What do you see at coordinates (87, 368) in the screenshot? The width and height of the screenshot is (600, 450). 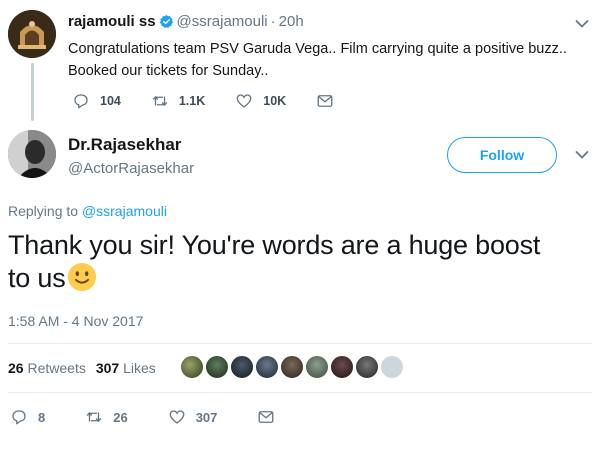 I see `engagement-stats: 26 Retweets 307 Likes` at bounding box center [87, 368].